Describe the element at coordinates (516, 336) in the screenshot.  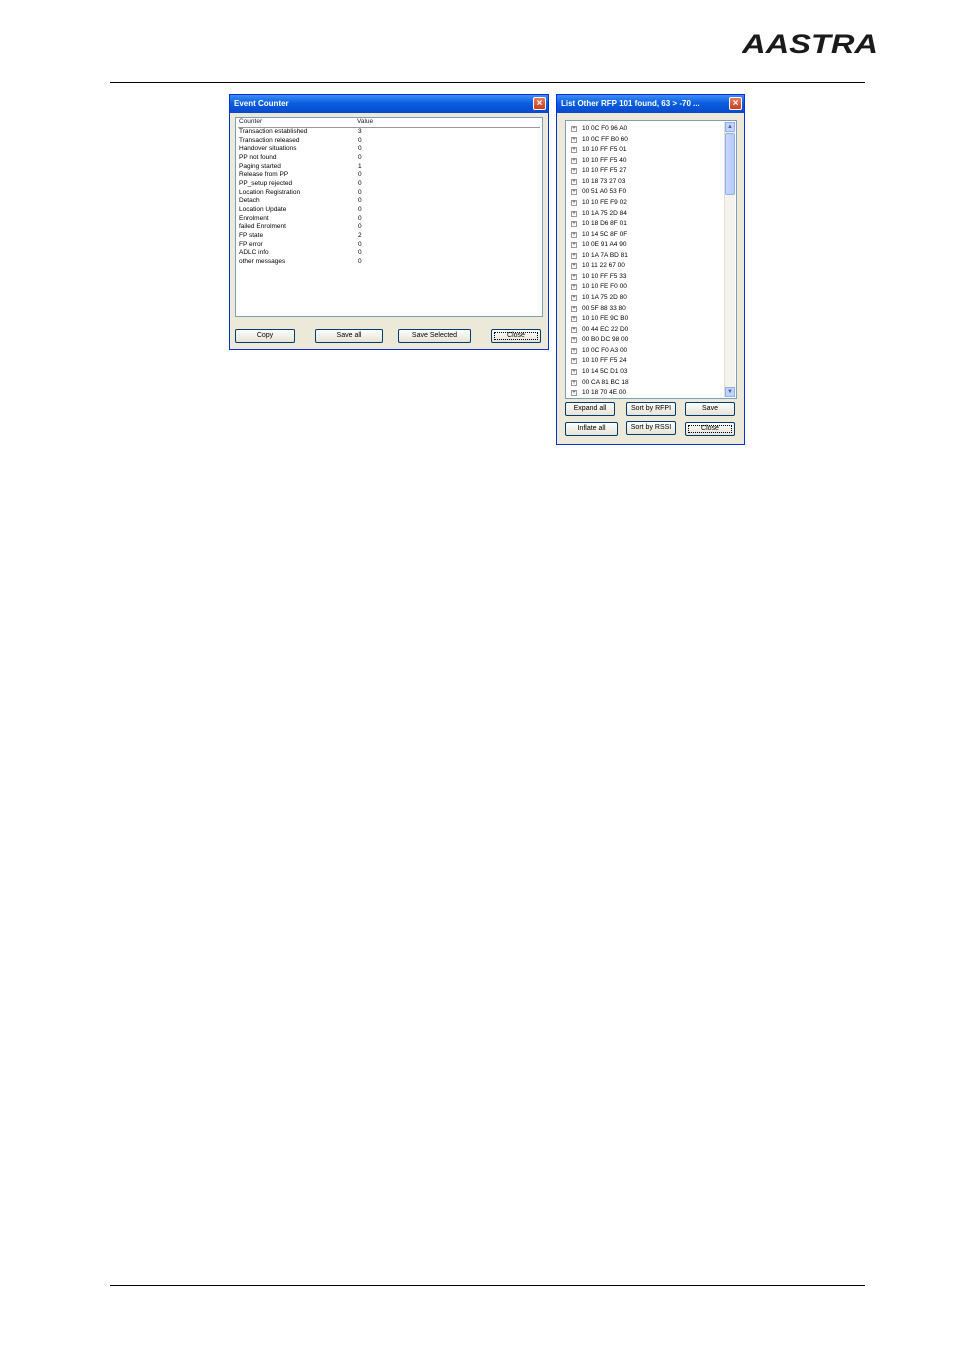
I see `close-button: Close` at that location.